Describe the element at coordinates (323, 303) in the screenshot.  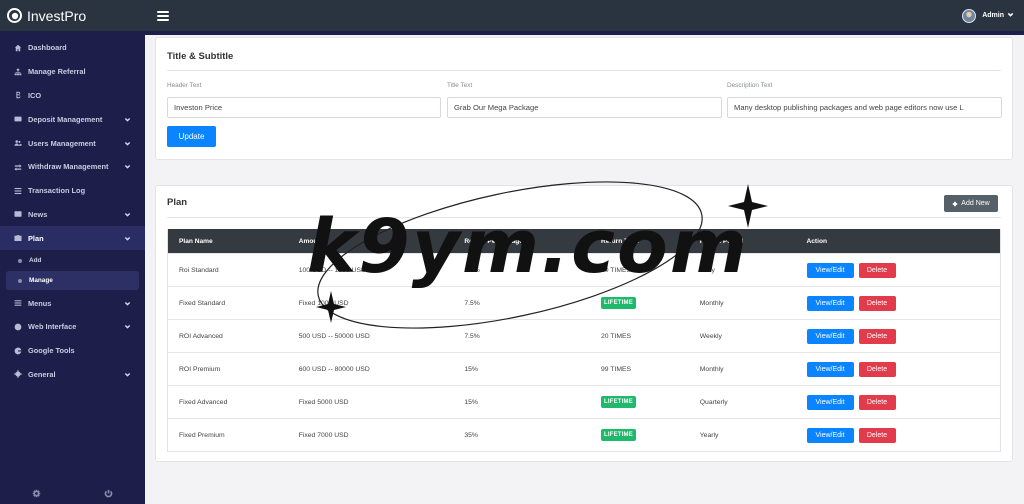
I see `plan-amount: Fixed 1000 USD` at that location.